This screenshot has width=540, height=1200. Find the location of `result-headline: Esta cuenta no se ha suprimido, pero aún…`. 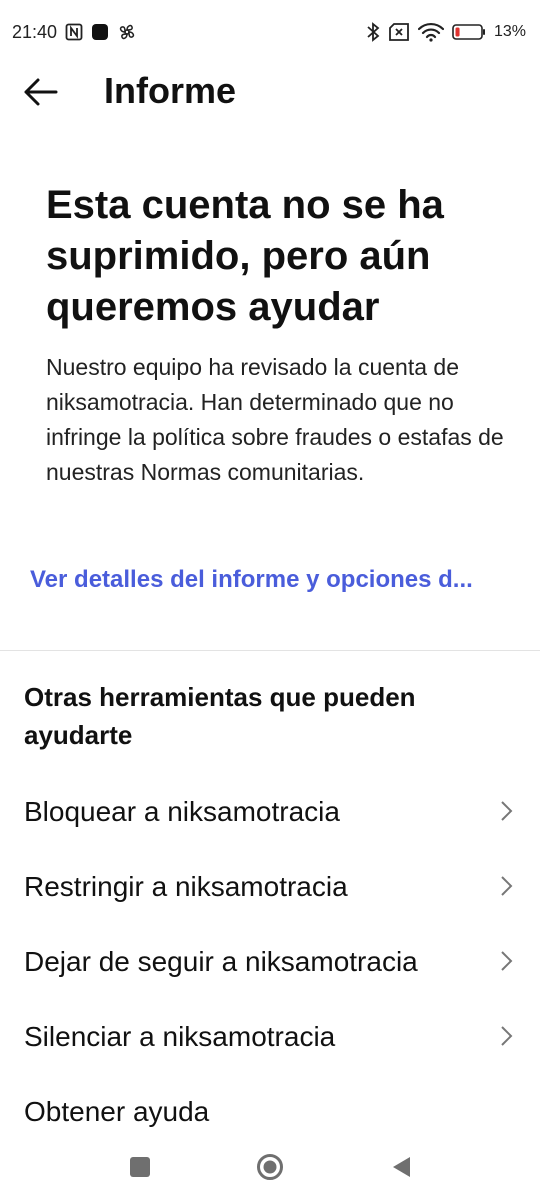

result-headline: Esta cuenta no se ha suprimido, pero aún… is located at coordinates (245, 256).